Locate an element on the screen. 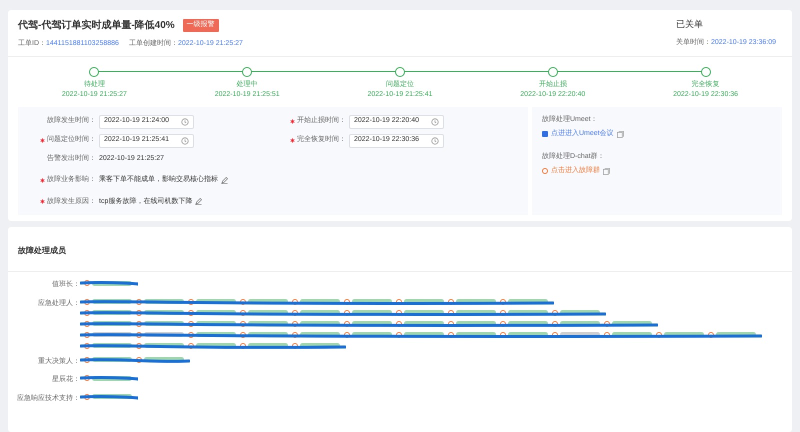 The height and width of the screenshot is (432, 800). section-title: 故障处理成员 is located at coordinates (42, 250).